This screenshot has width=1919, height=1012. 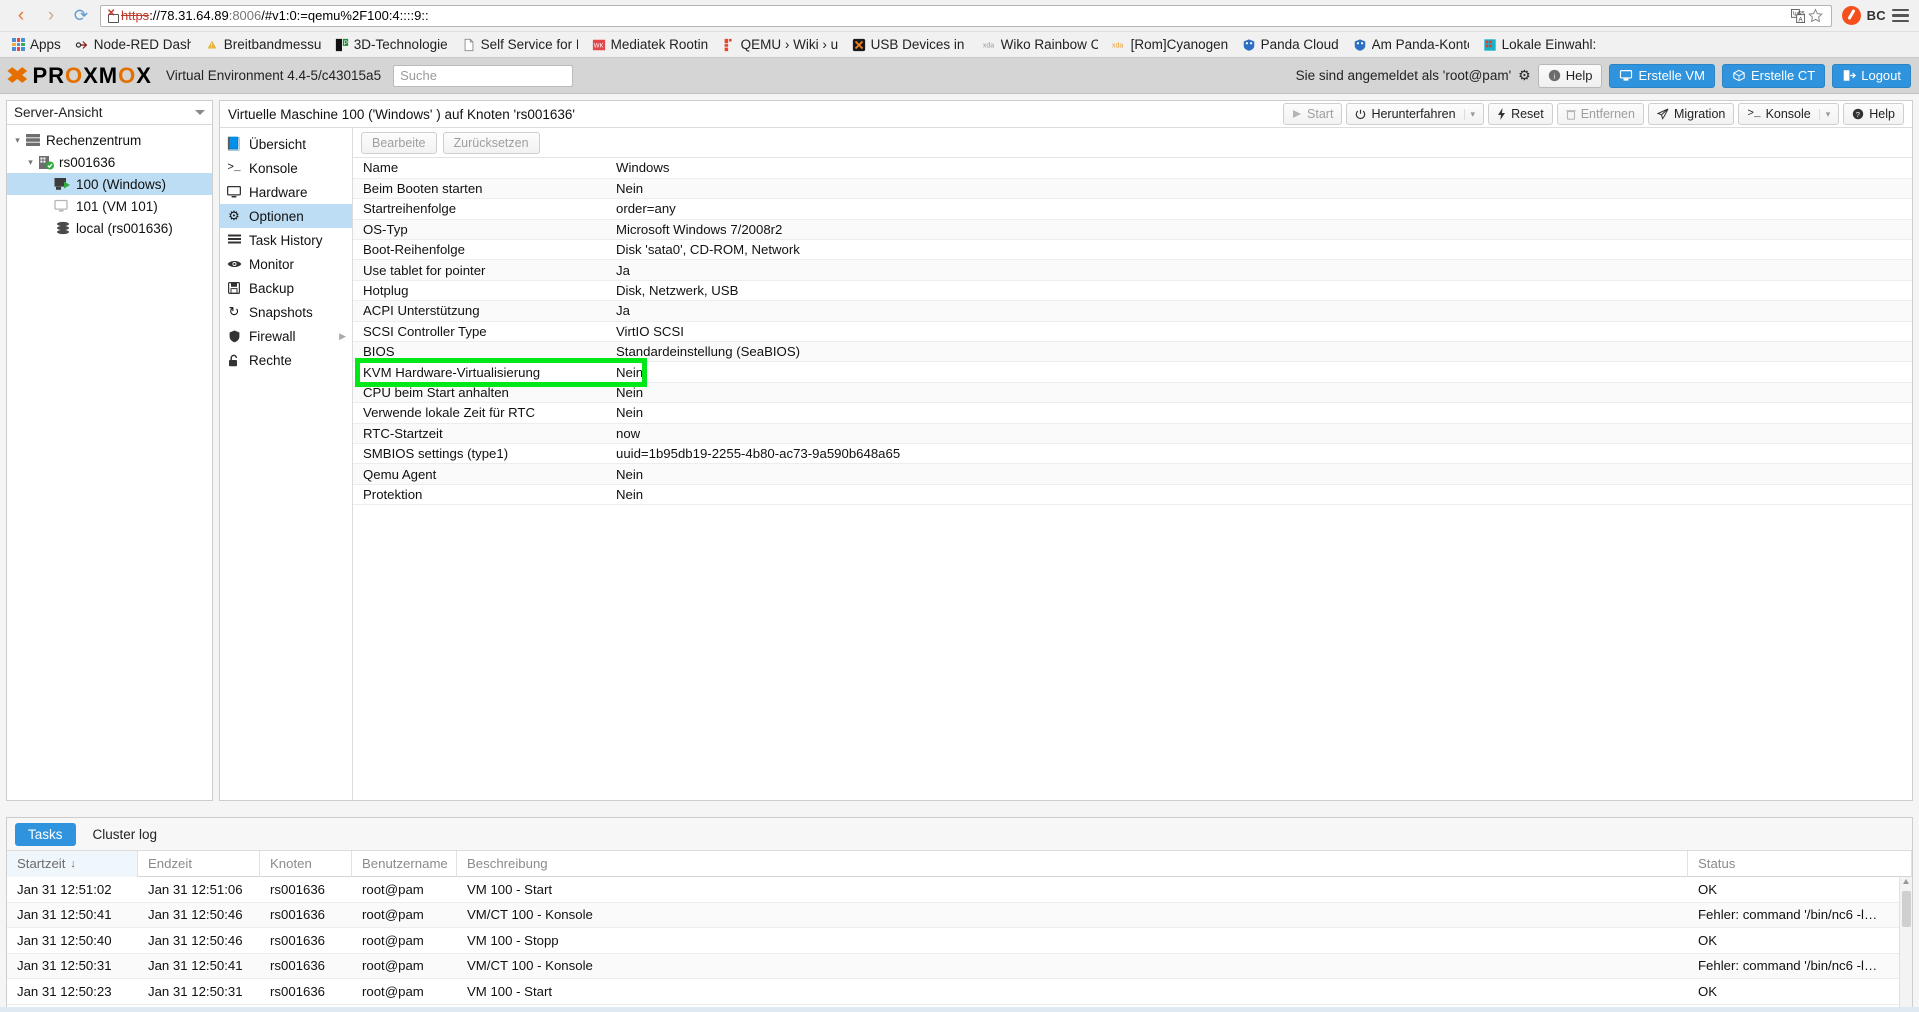 I want to click on tab-cluster-log: Cluster log, so click(x=125, y=834).